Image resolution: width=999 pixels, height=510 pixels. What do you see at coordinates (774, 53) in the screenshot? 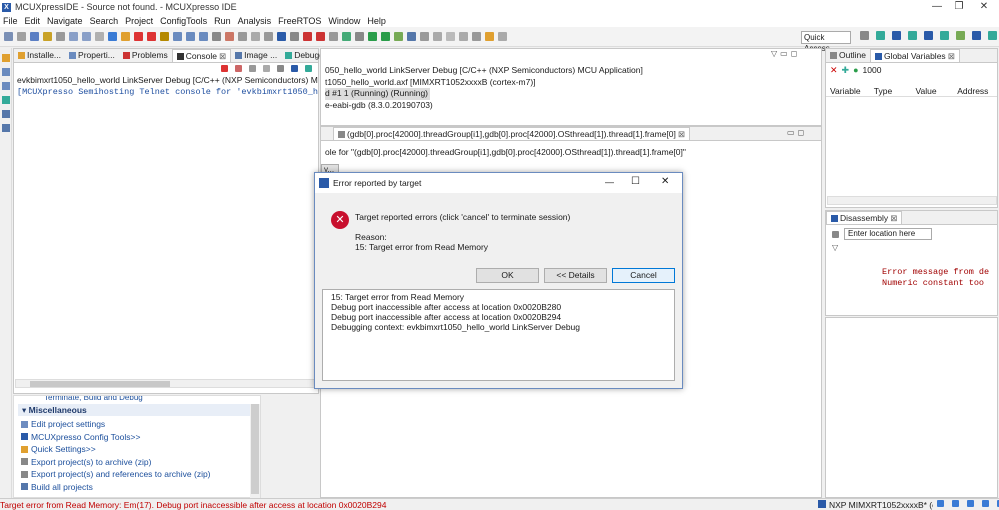
I see `view-menu-icon: ▽` at bounding box center [774, 53].